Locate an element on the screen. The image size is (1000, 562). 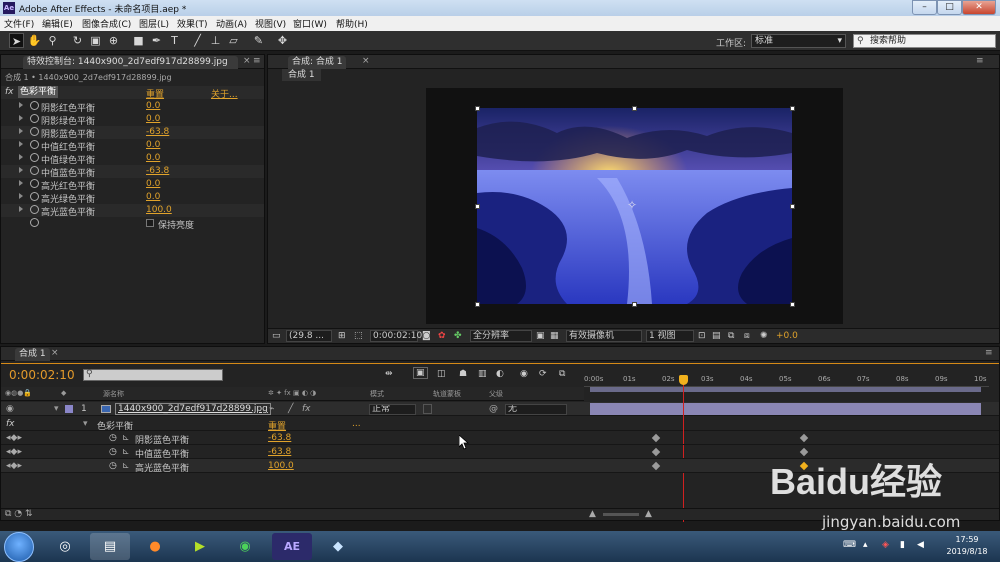
menu-effect: 效果(T) is located at coordinates (192, 23).